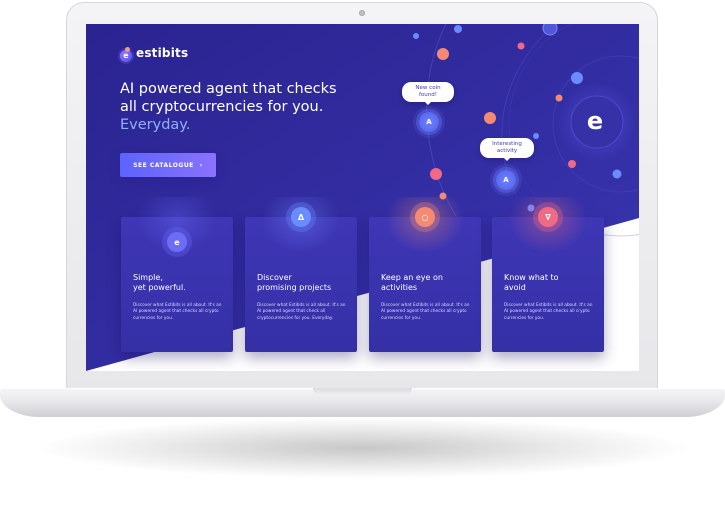 The width and height of the screenshot is (725, 517). I want to click on card-title: Know what to avoid, so click(551, 283).